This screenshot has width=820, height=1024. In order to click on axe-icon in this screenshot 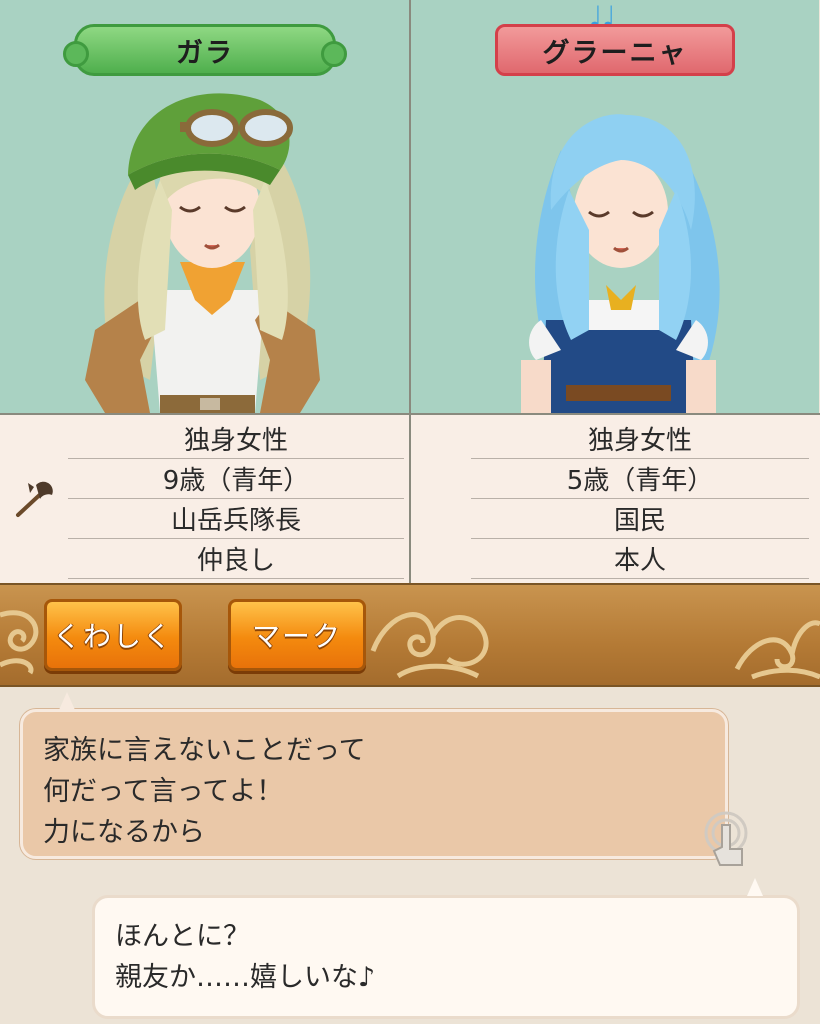, I will do `click(34, 499)`.